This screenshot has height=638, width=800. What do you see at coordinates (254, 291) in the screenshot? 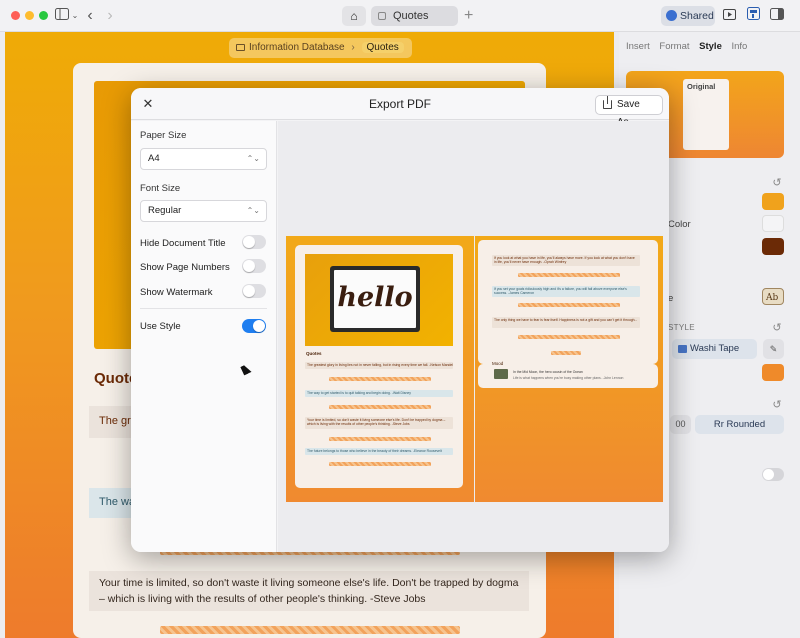
I see `show-watermark-toggle` at bounding box center [254, 291].